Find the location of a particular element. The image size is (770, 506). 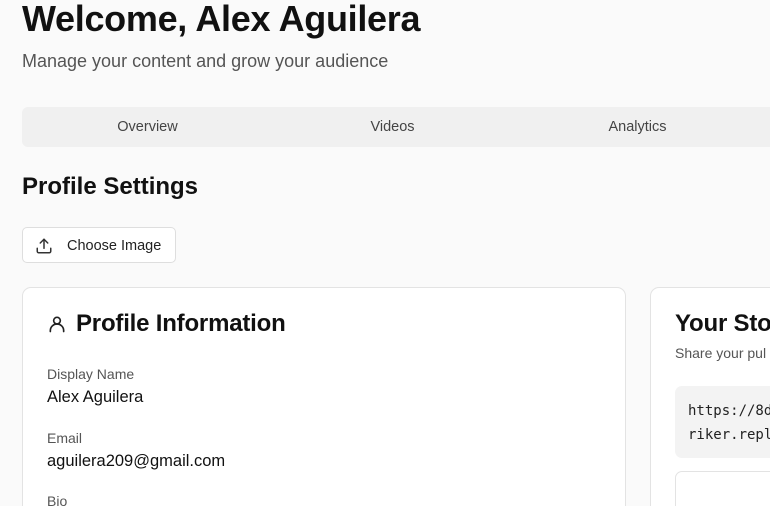

tab-bar: Overview Videos Analytics is located at coordinates (396, 127).